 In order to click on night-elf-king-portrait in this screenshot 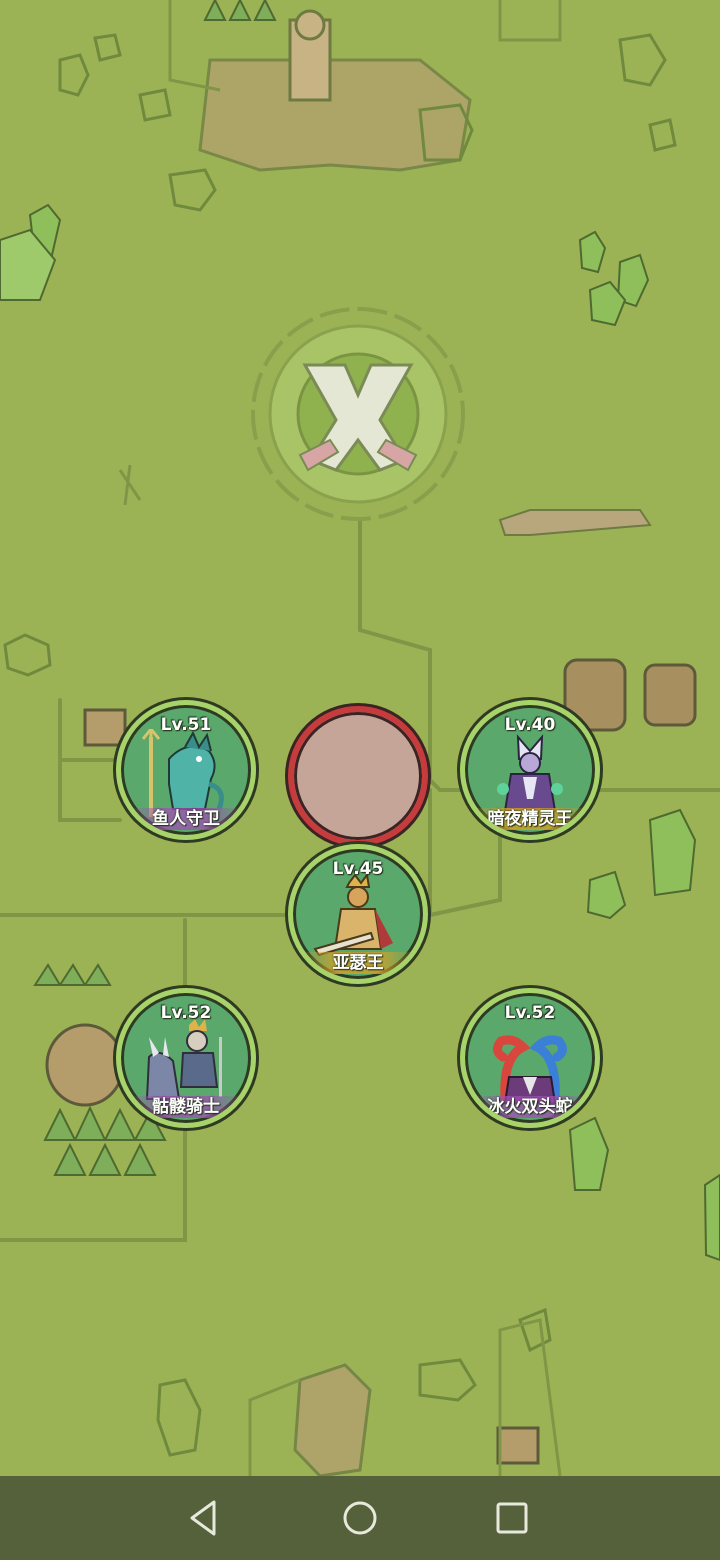, I will do `click(530, 773)`.